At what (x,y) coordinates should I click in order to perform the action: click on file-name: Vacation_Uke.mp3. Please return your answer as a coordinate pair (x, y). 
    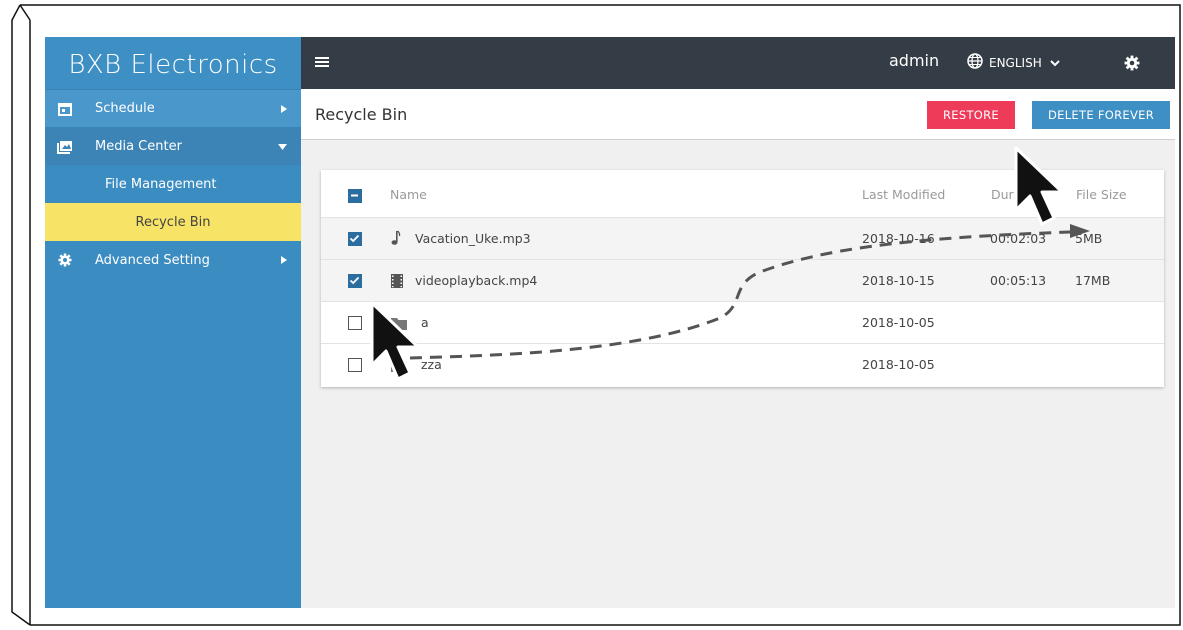
    Looking at the image, I should click on (473, 238).